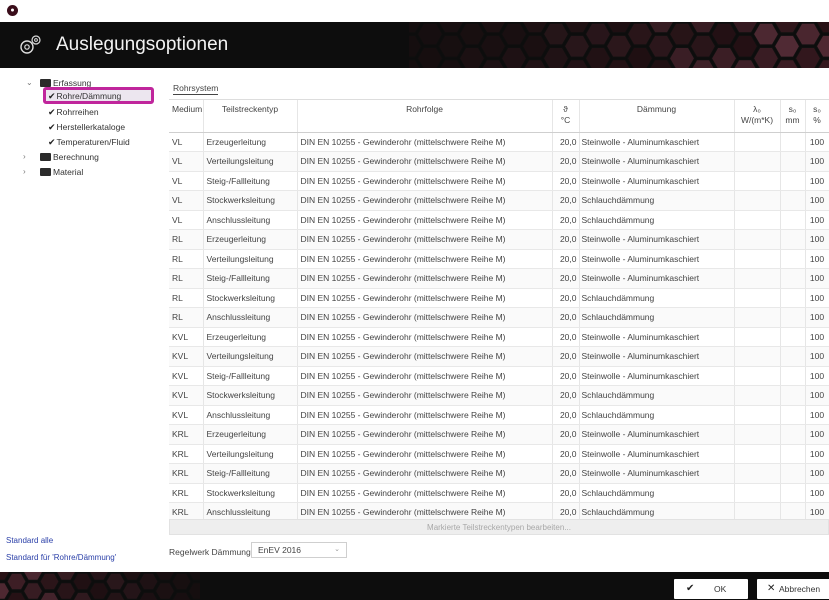 This screenshot has width=829, height=600. Describe the element at coordinates (250, 454) in the screenshot. I see `cell-teilstreckentyp: Verteilungsleitung` at that location.